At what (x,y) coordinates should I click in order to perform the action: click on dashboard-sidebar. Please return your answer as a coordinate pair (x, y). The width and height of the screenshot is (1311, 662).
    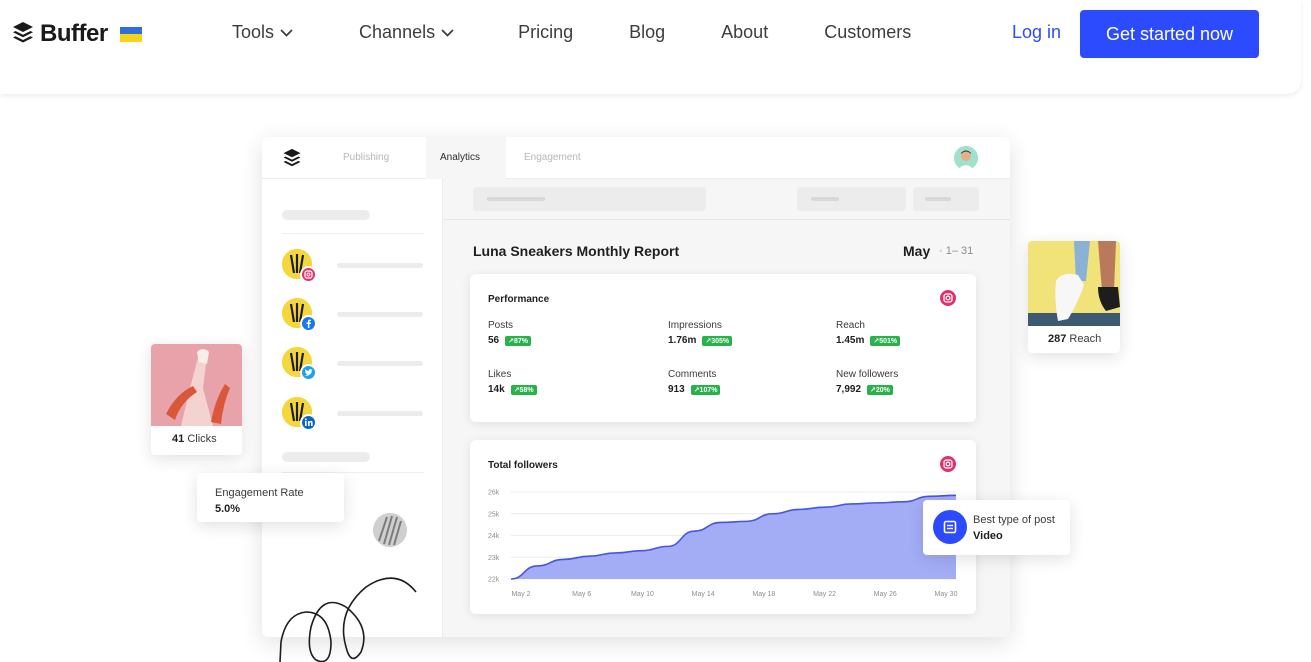
    Looking at the image, I should click on (352, 408).